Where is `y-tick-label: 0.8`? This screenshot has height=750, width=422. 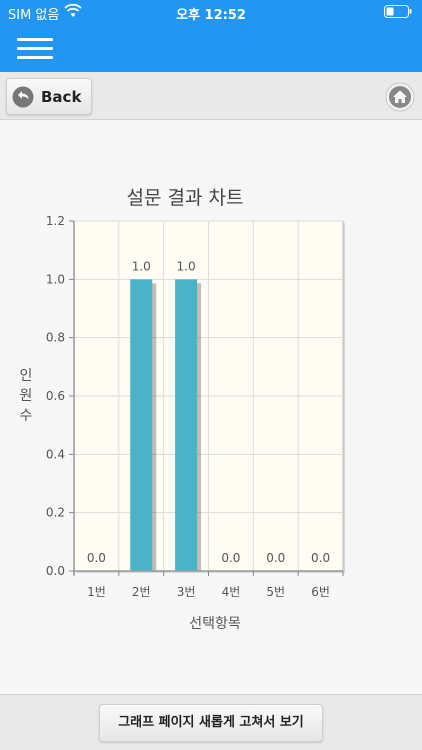 y-tick-label: 0.8 is located at coordinates (55, 338).